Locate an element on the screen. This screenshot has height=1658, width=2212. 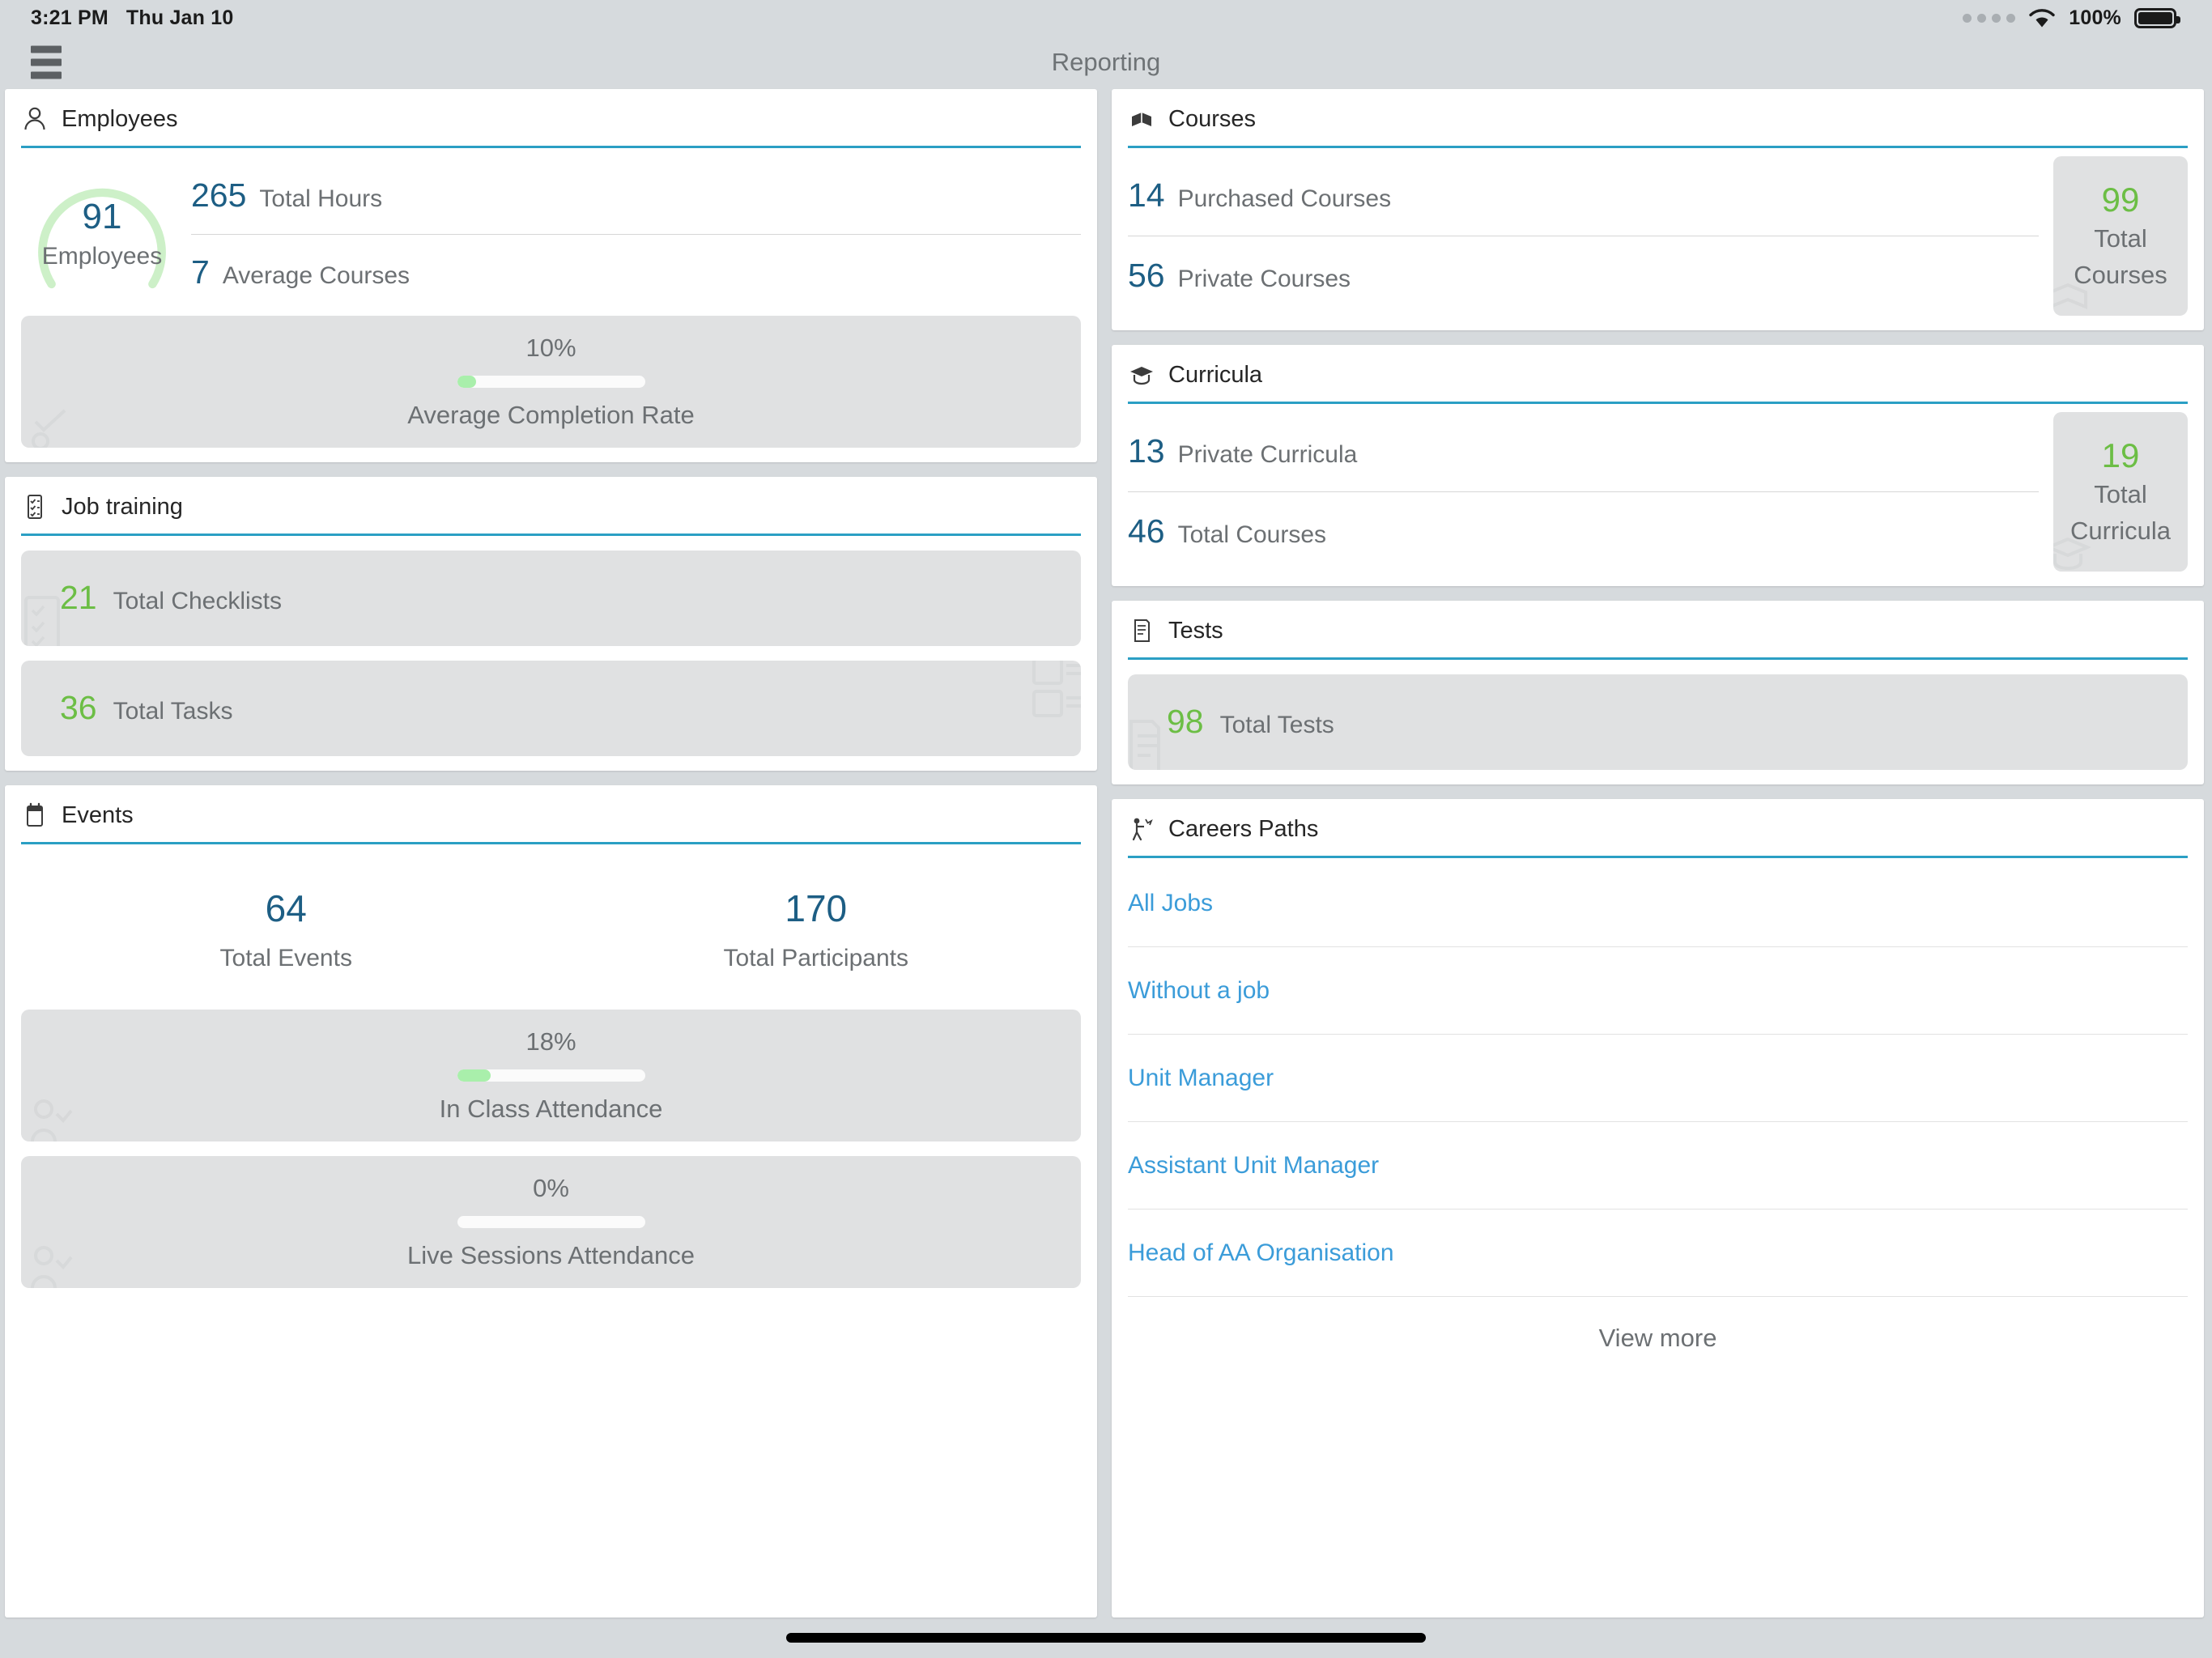
employees-gauge: 91 Employees is located at coordinates (102, 234).